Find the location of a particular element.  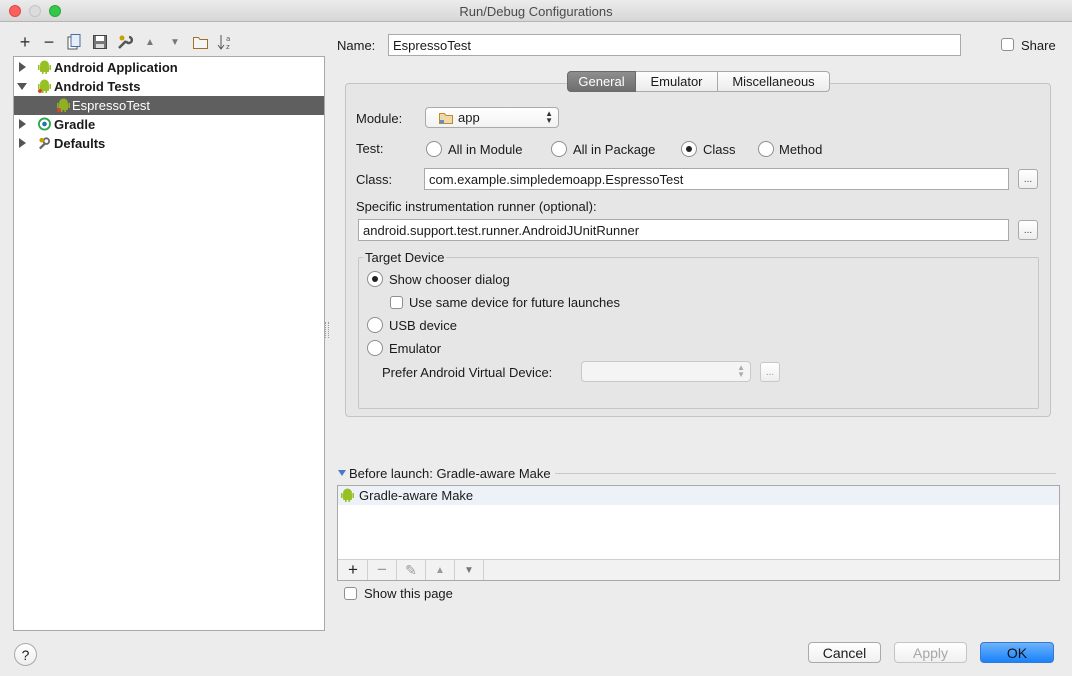

ok-button: OK is located at coordinates (1017, 652).